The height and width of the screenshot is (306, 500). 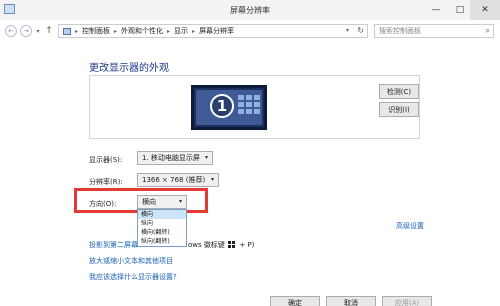 What do you see at coordinates (171, 158) in the screenshot?
I see `display-select-value: 1. 移动电脑显示屏` at bounding box center [171, 158].